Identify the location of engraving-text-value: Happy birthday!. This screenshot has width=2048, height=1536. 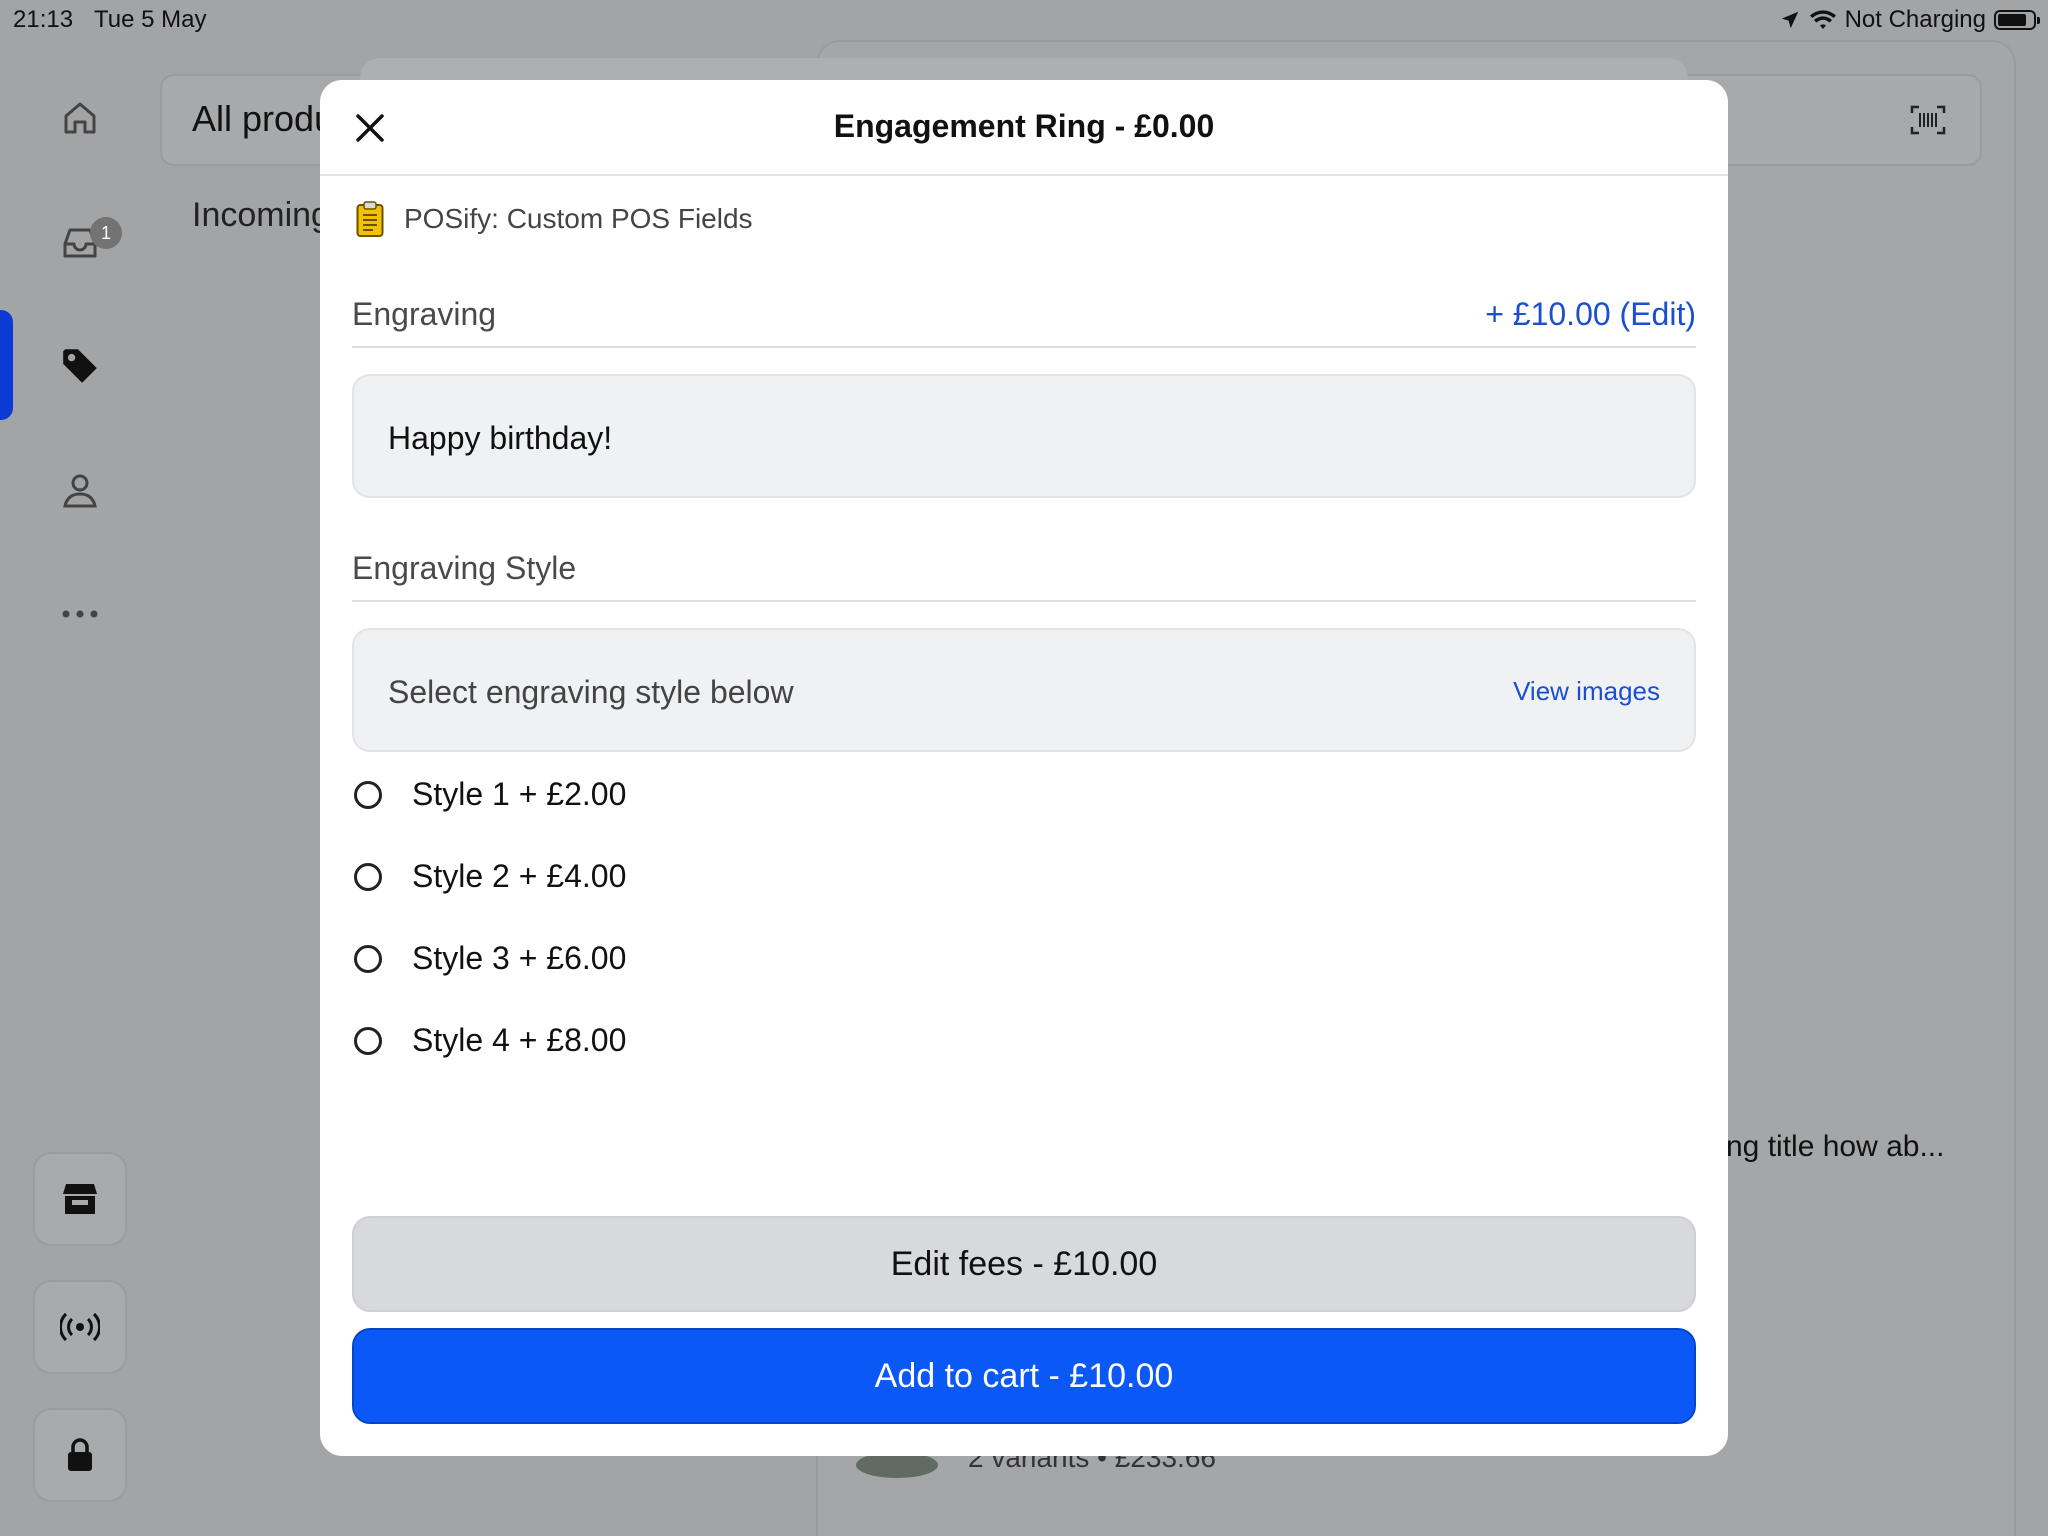
(500, 438).